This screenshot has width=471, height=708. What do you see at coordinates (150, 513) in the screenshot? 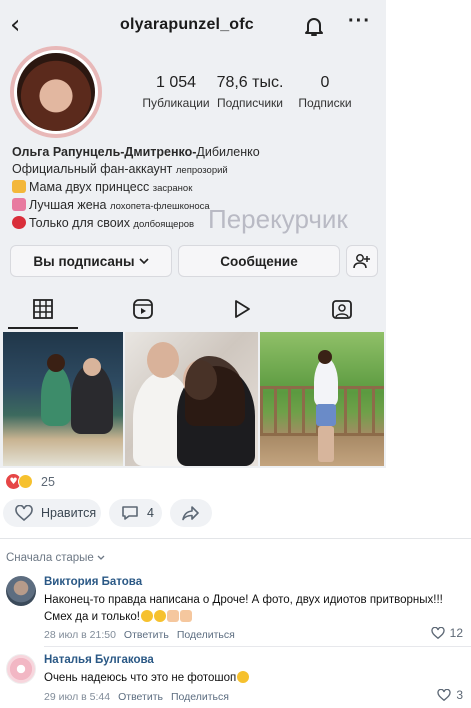
I see `comments-count: 4` at bounding box center [150, 513].